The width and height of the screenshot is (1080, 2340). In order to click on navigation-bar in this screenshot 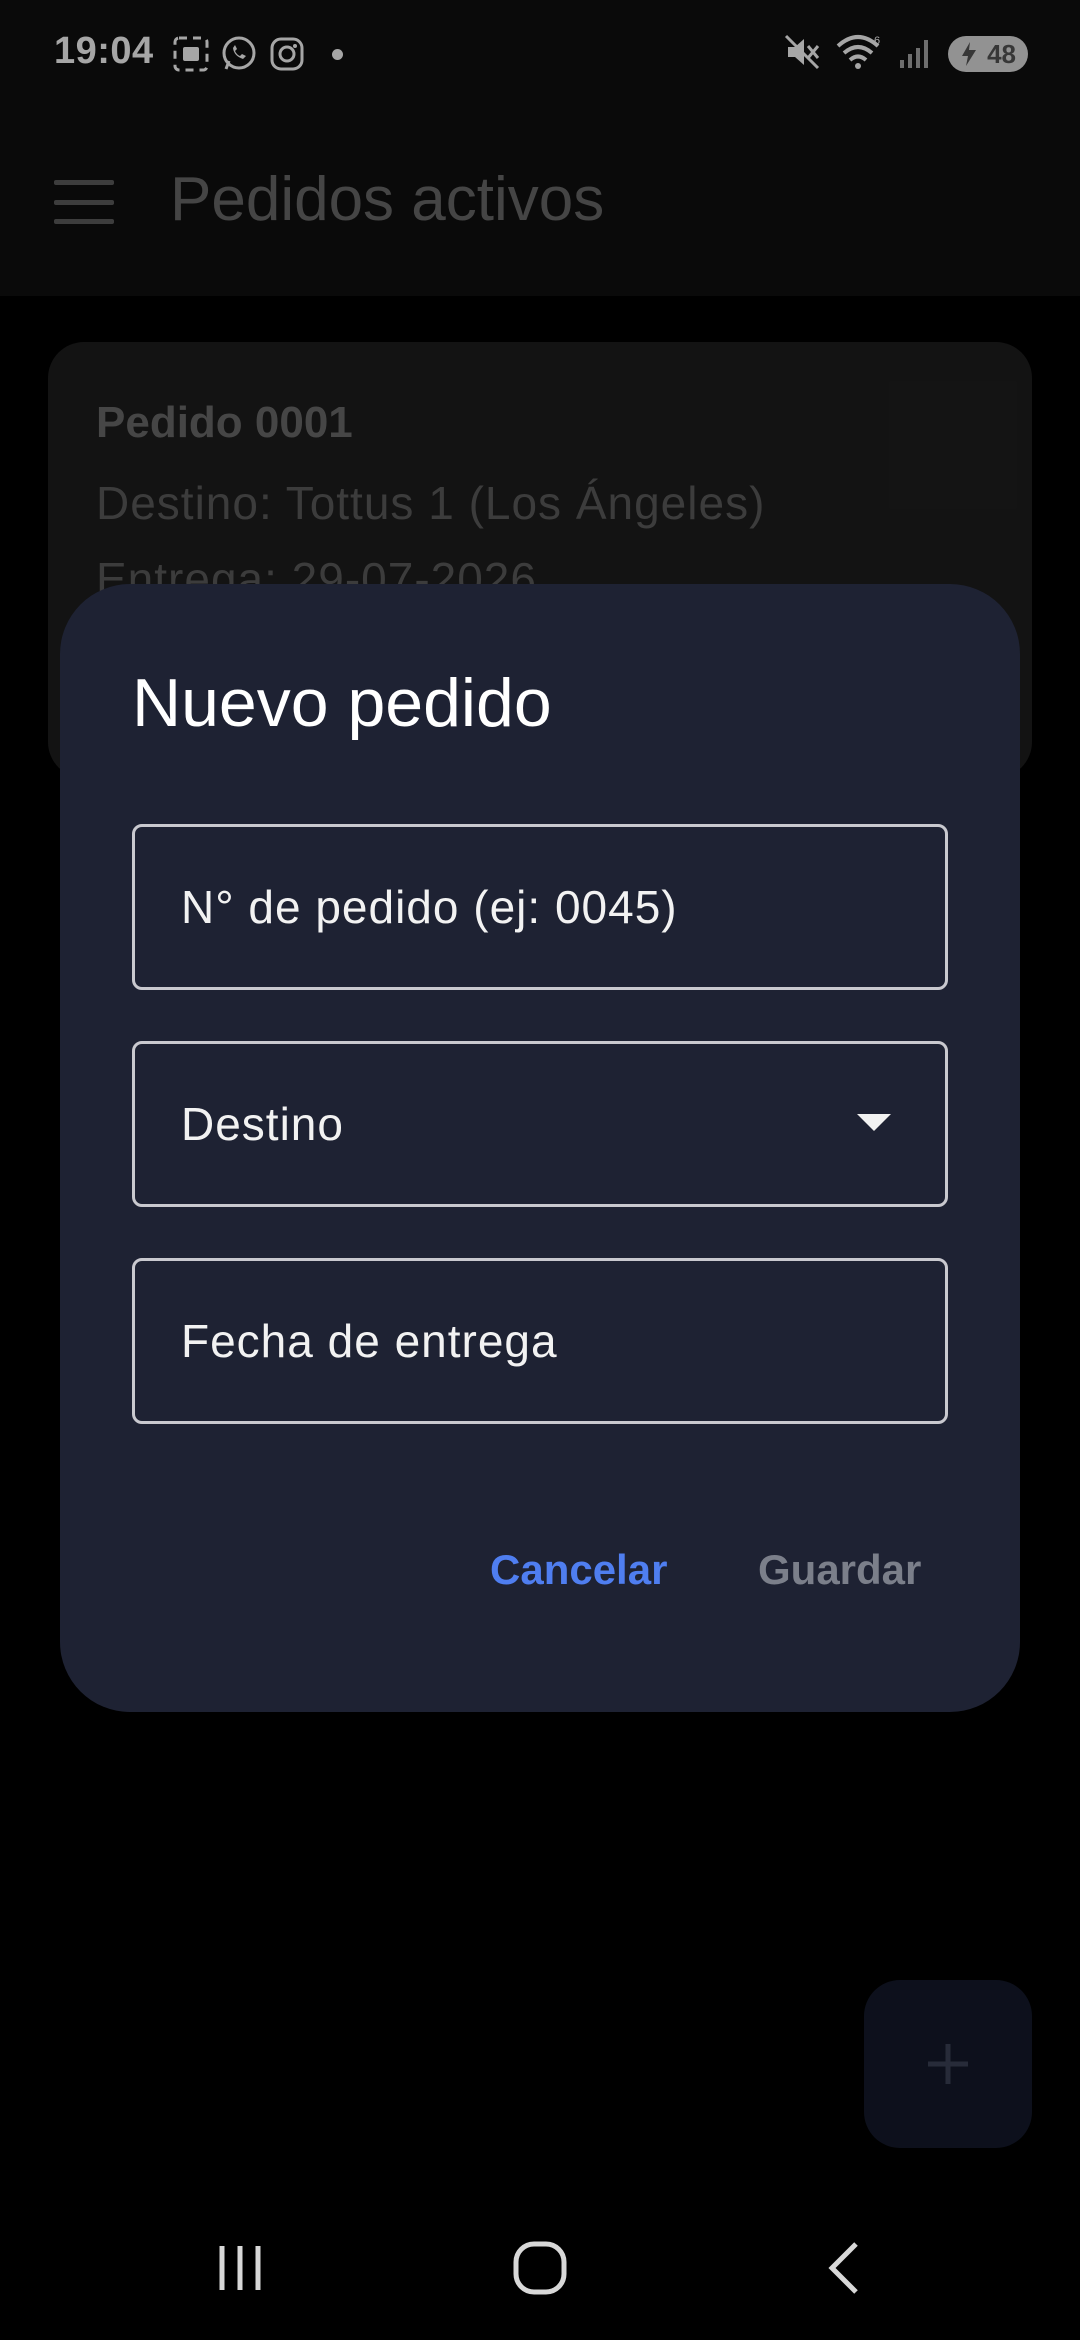, I will do `click(540, 2265)`.